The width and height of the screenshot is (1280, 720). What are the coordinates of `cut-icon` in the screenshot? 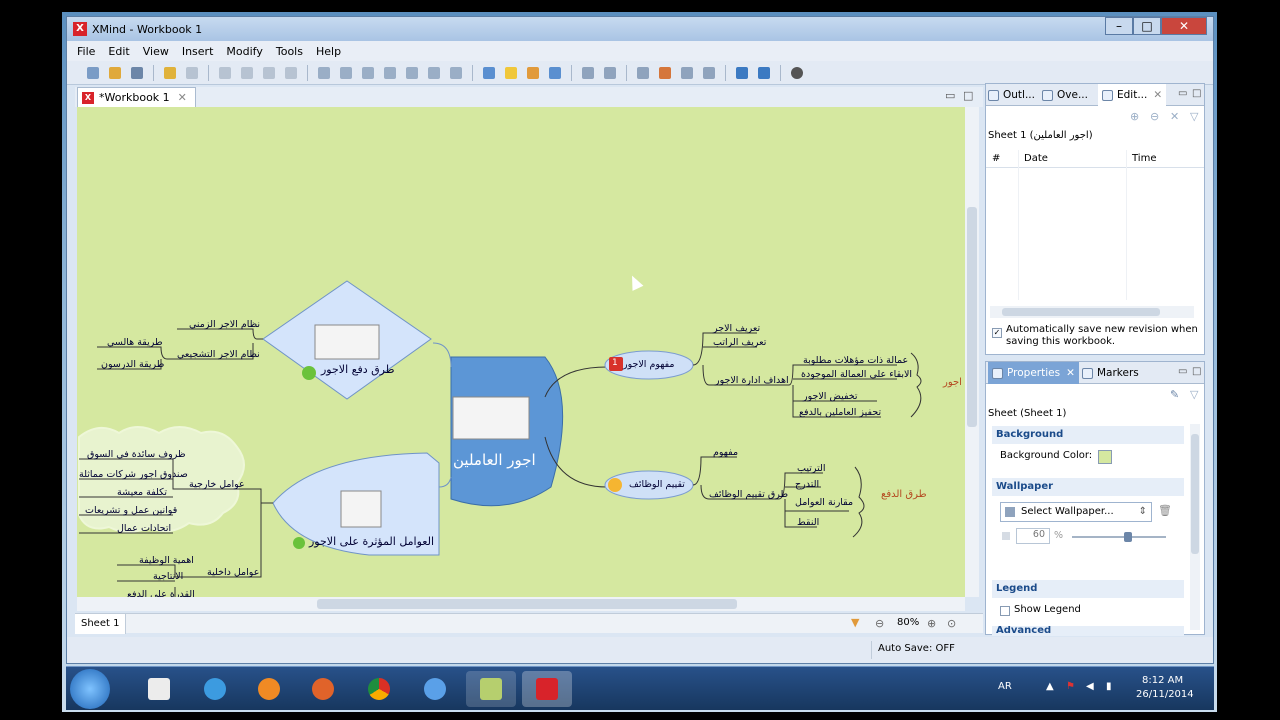 It's located at (225, 72).